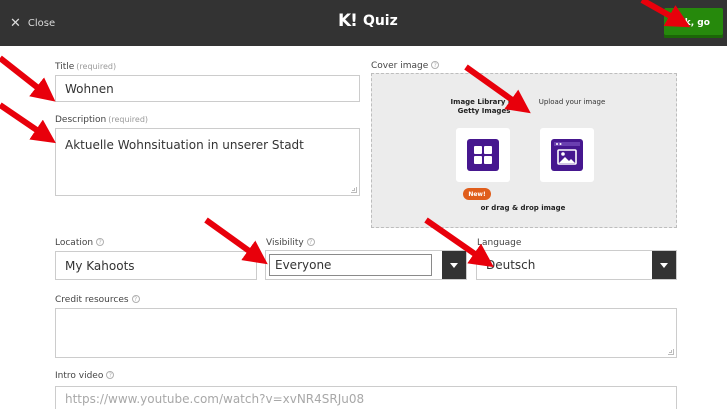 The image size is (727, 409). I want to click on brand-title: Quiz, so click(380, 21).